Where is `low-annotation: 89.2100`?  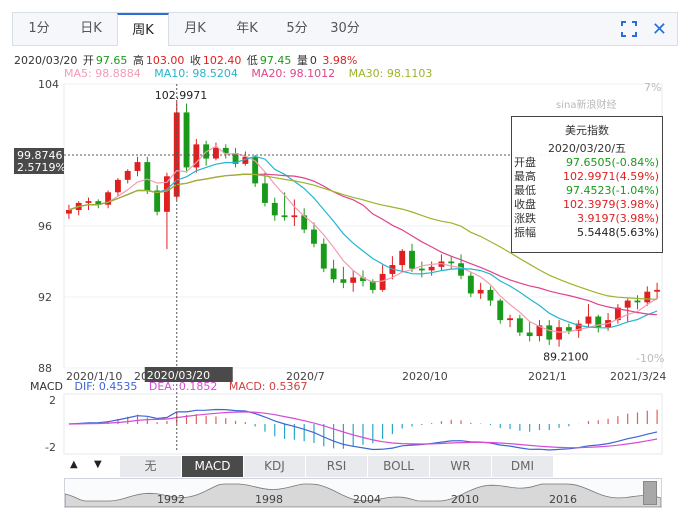
low-annotation: 89.2100 is located at coordinates (566, 357).